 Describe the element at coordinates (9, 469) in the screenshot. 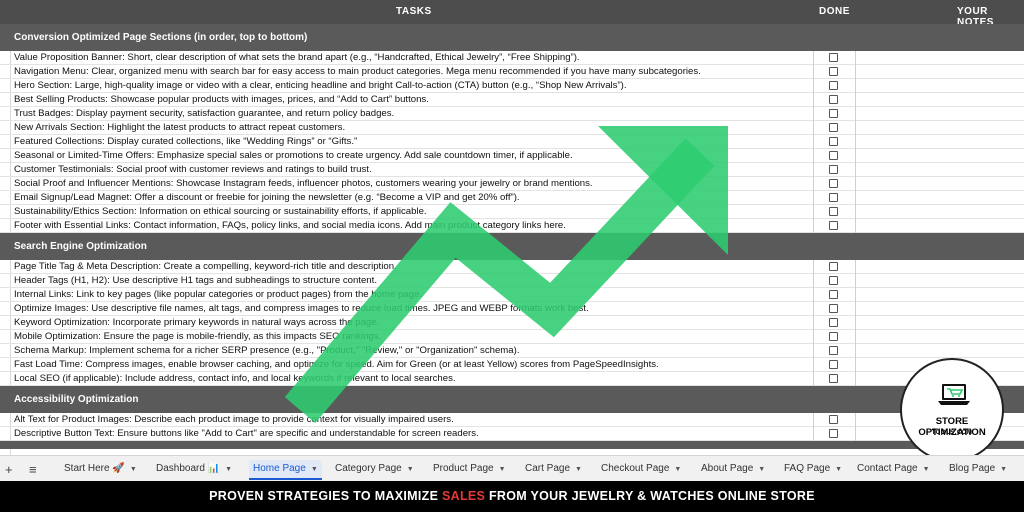

I see `add-sheet-button: +` at that location.